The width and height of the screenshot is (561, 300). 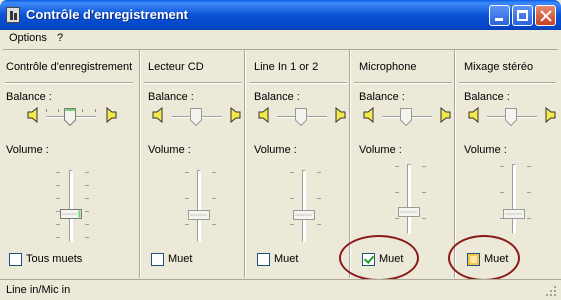 I want to click on window-title: Contrôle d'enregistrement, so click(x=107, y=14).